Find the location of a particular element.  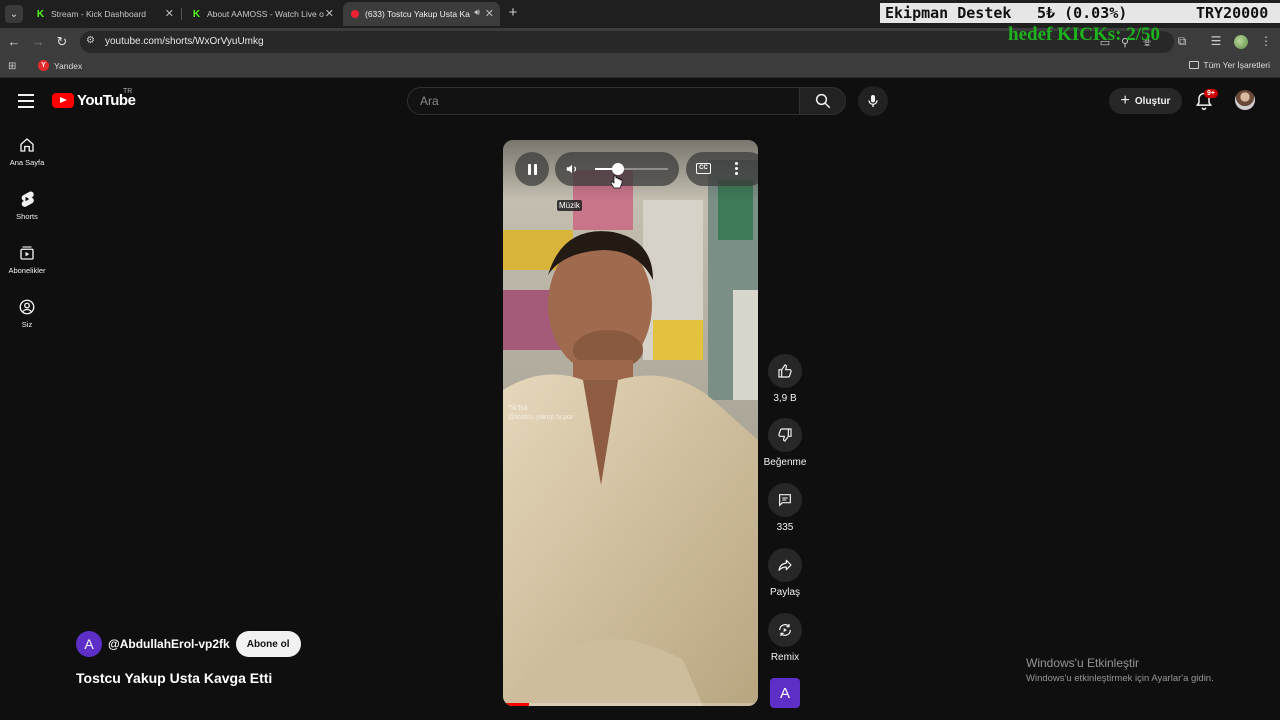

folder-icon is located at coordinates (1194, 65).